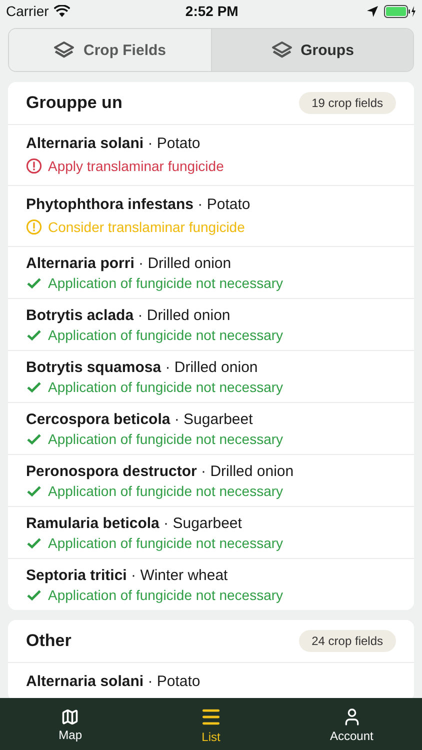  Describe the element at coordinates (146, 227) in the screenshot. I see `advice-text: Consider translaminar fungicide` at that location.